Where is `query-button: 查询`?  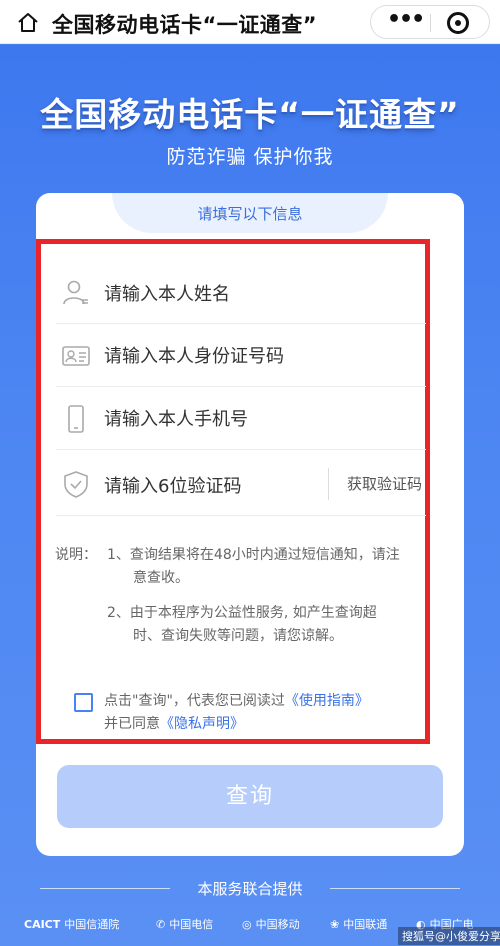 query-button: 查询 is located at coordinates (250, 796).